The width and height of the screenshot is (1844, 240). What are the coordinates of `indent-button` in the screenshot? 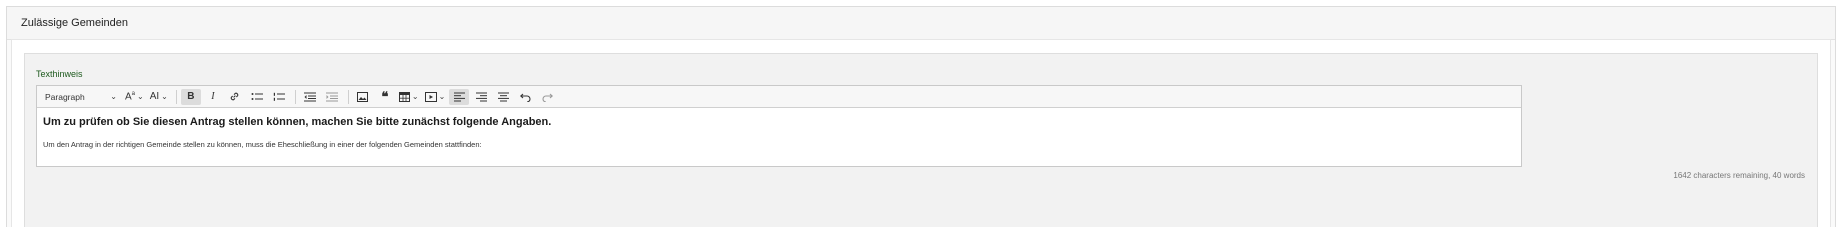 It's located at (332, 97).